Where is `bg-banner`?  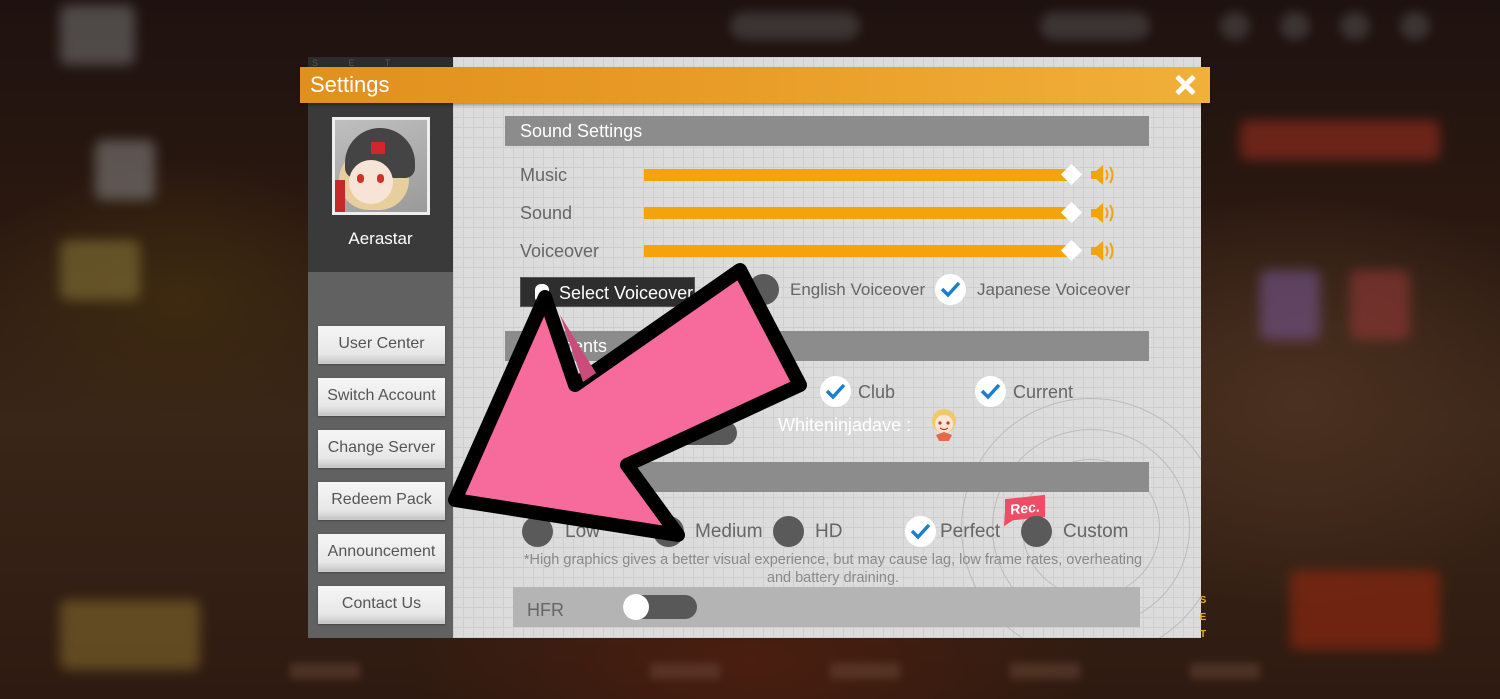 bg-banner is located at coordinates (1340, 140).